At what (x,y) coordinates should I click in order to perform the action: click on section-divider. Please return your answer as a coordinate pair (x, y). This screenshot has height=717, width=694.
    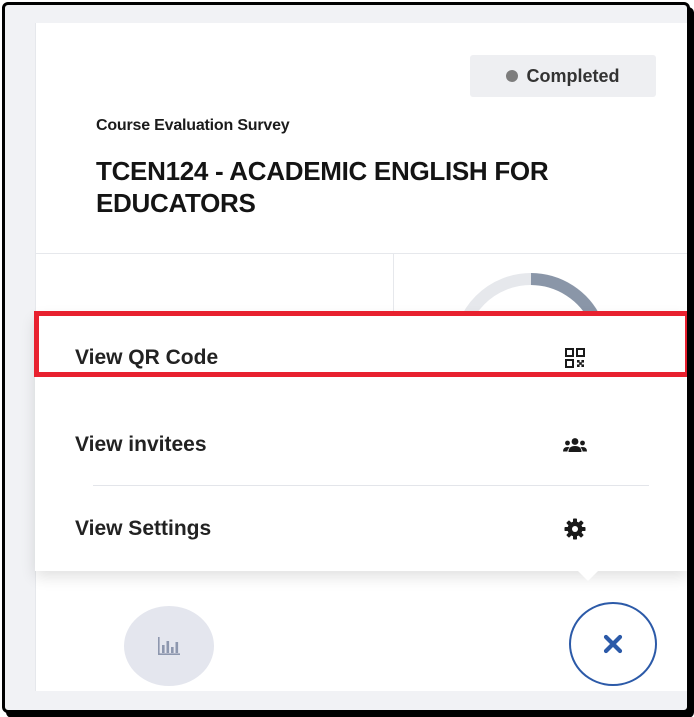
    Looking at the image, I should click on (361, 253).